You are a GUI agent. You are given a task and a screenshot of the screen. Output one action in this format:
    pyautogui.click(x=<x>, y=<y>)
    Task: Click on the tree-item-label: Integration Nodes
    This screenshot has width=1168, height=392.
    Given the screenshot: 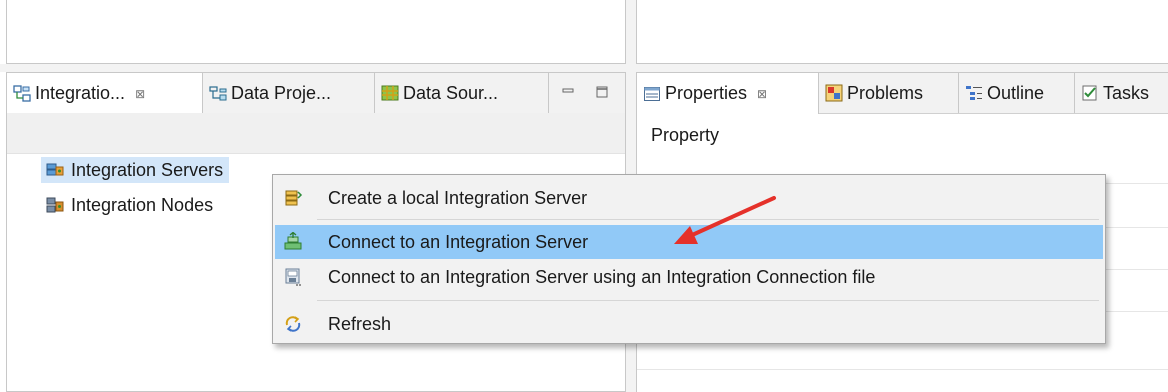 What is the action you would take?
    pyautogui.click(x=142, y=204)
    